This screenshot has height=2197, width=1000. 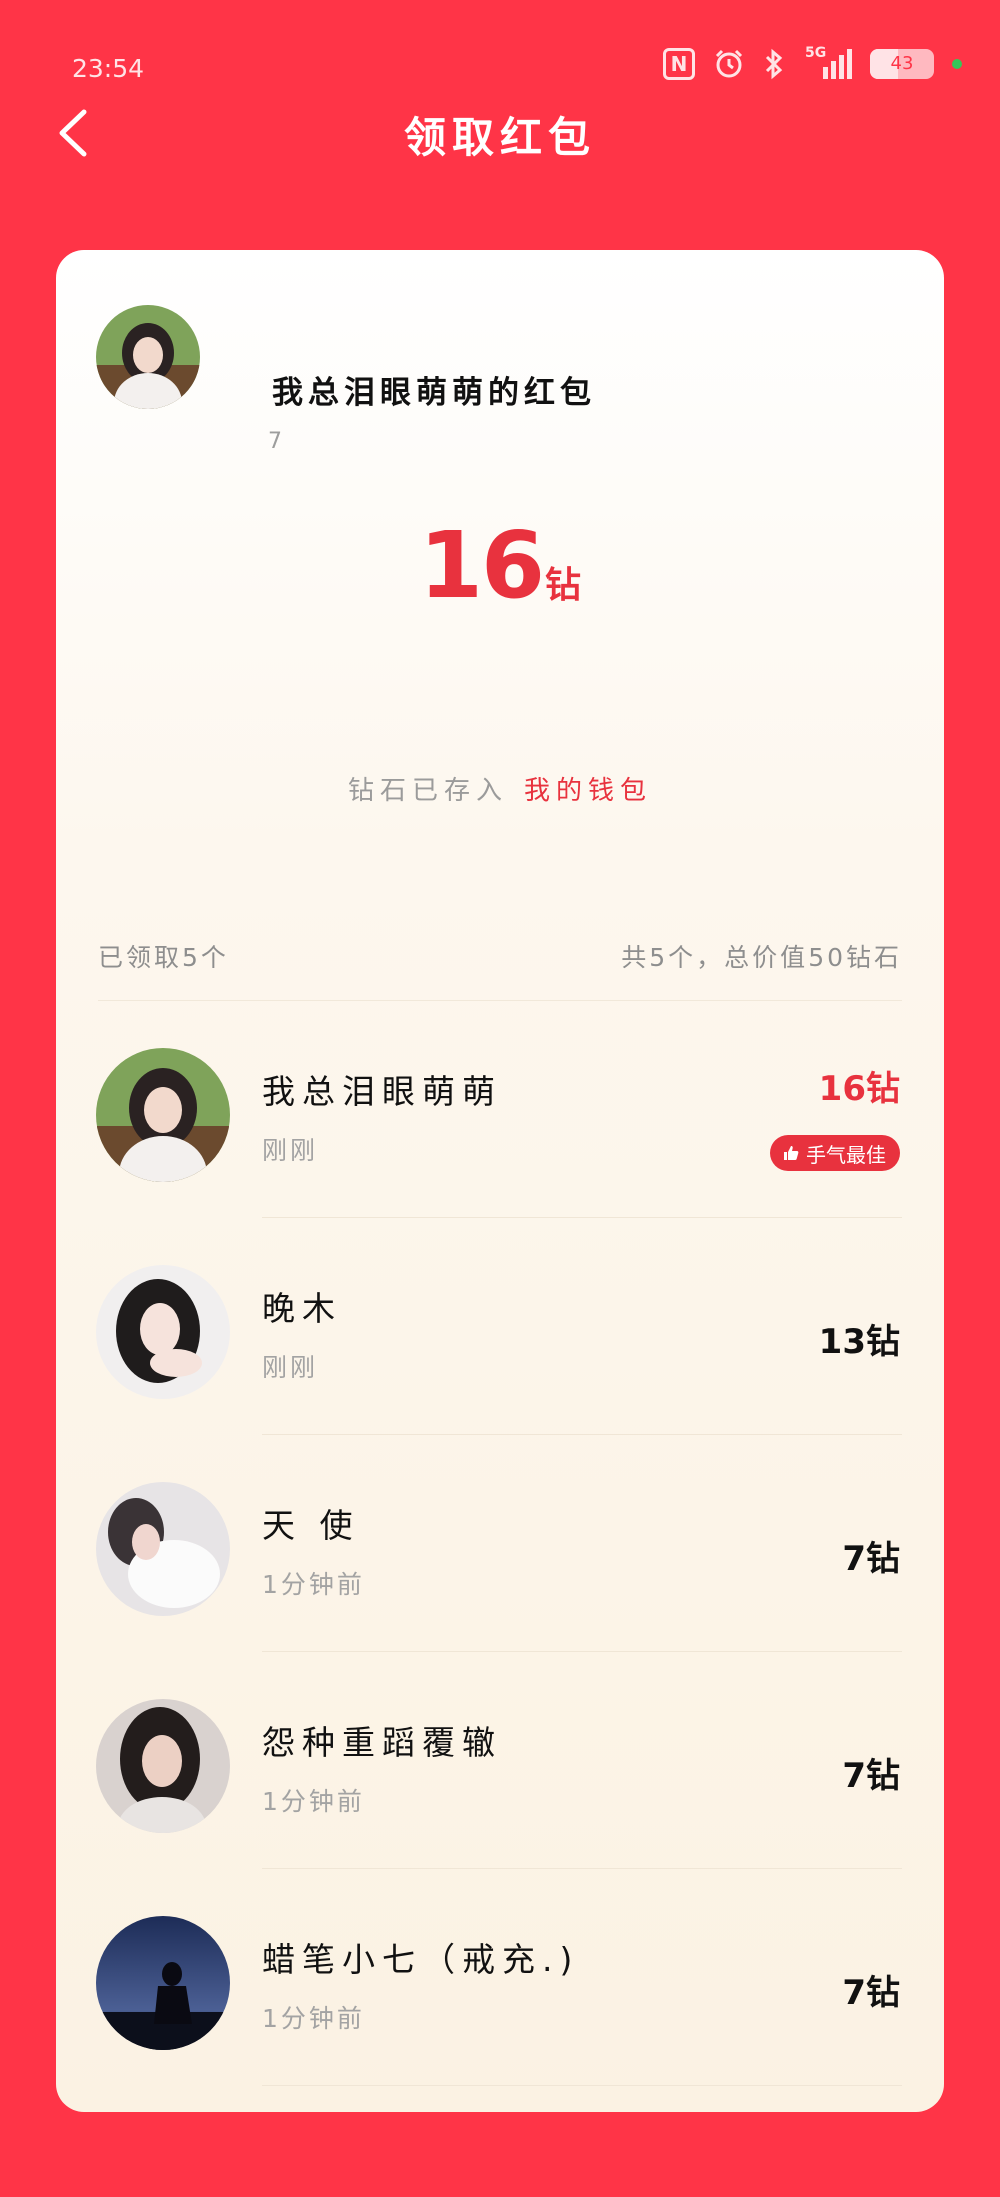 I want to click on recipient-name: 我总泪眼萌萌, so click(x=382, y=1091).